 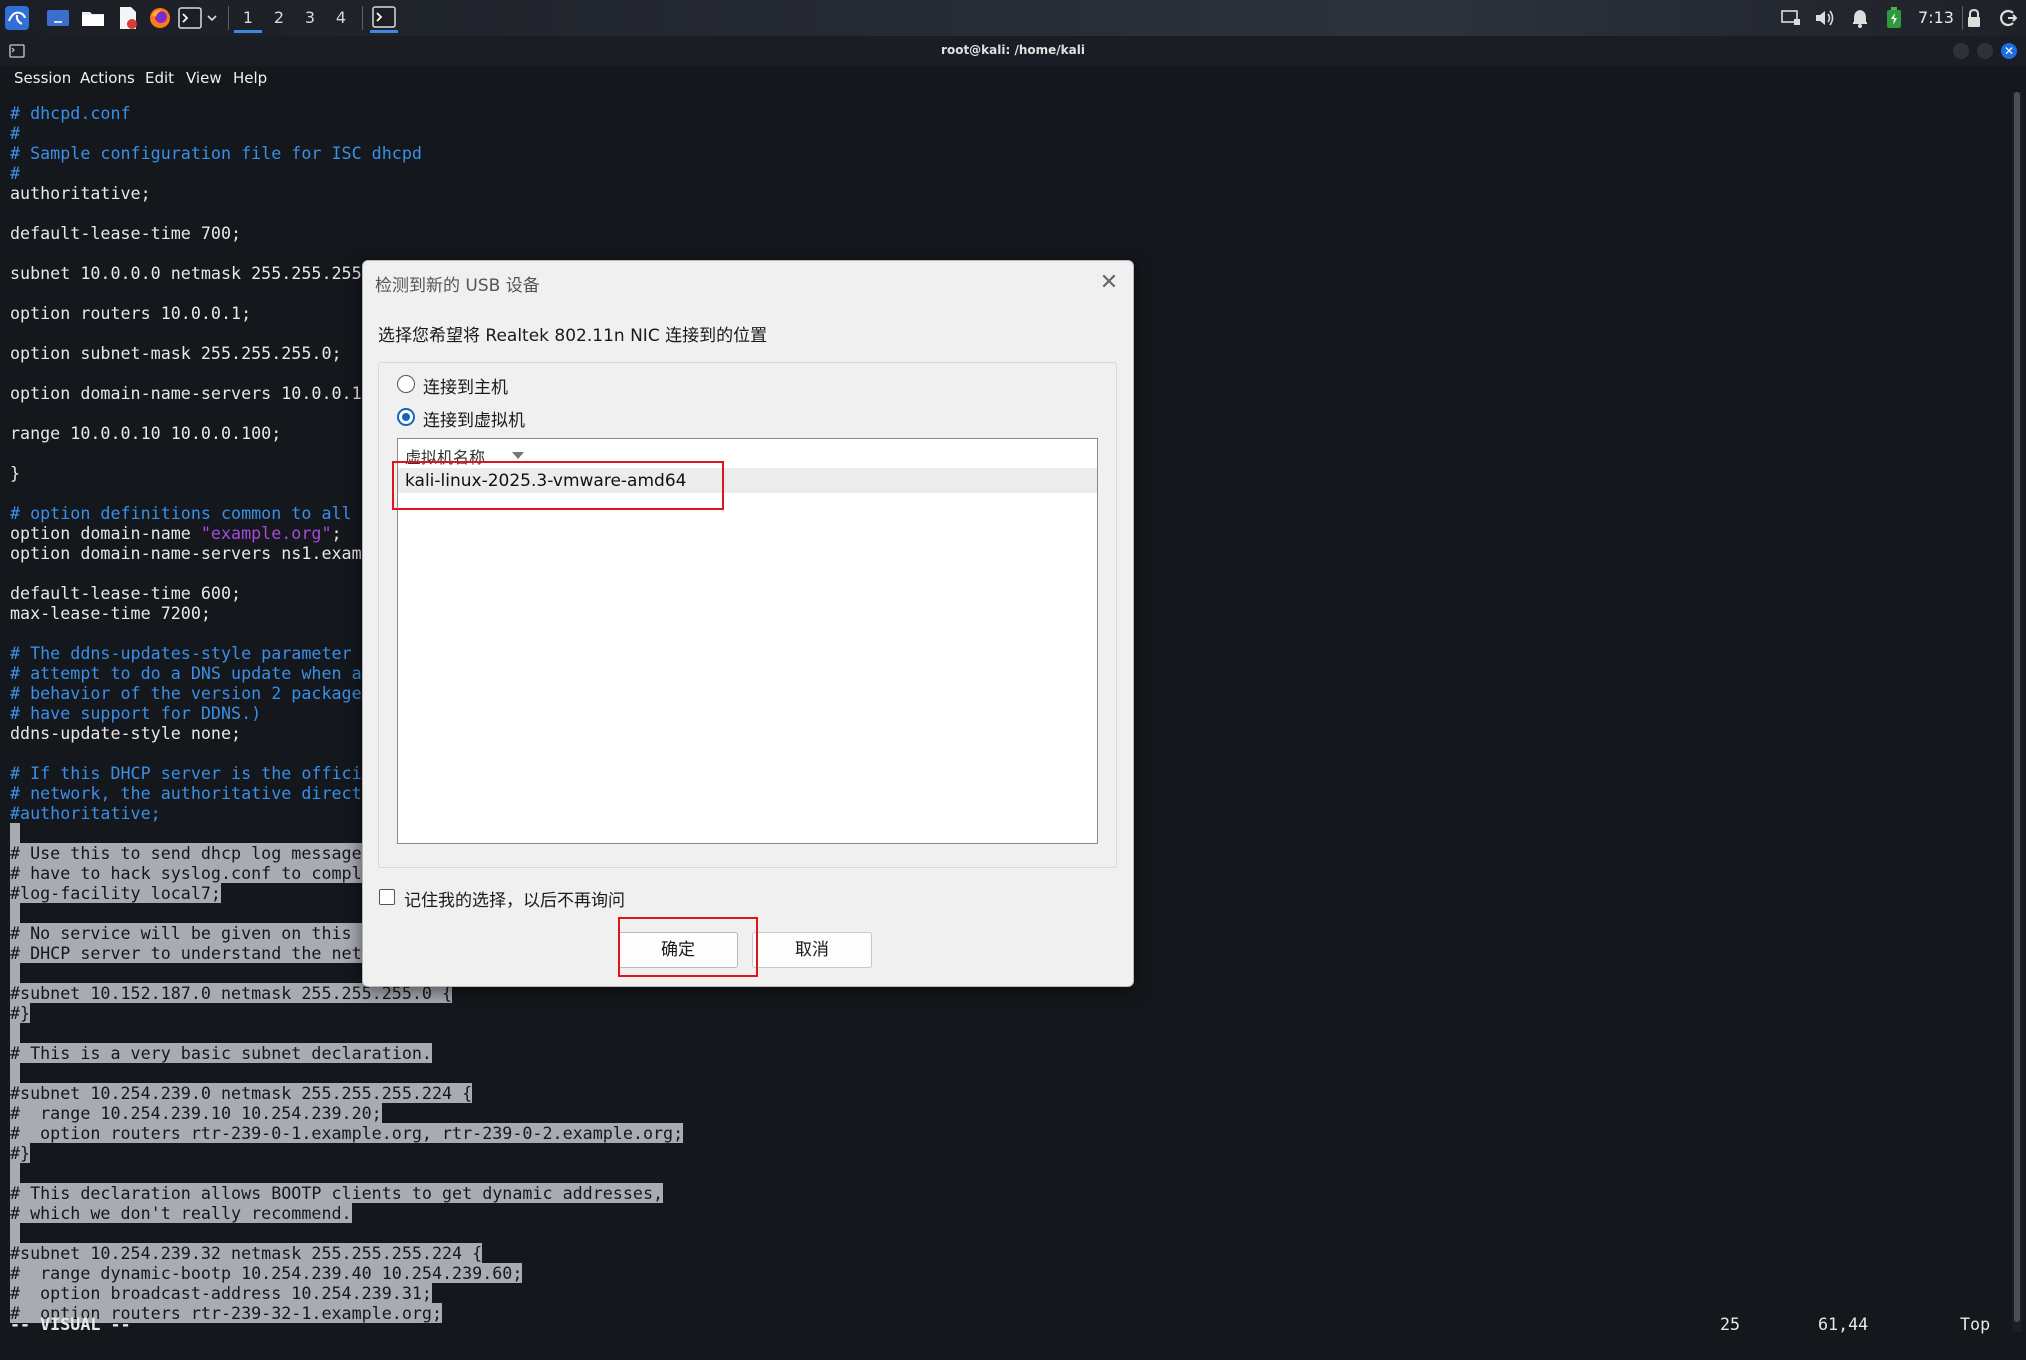 What do you see at coordinates (107, 78) in the screenshot?
I see `menu-actions: Actions` at bounding box center [107, 78].